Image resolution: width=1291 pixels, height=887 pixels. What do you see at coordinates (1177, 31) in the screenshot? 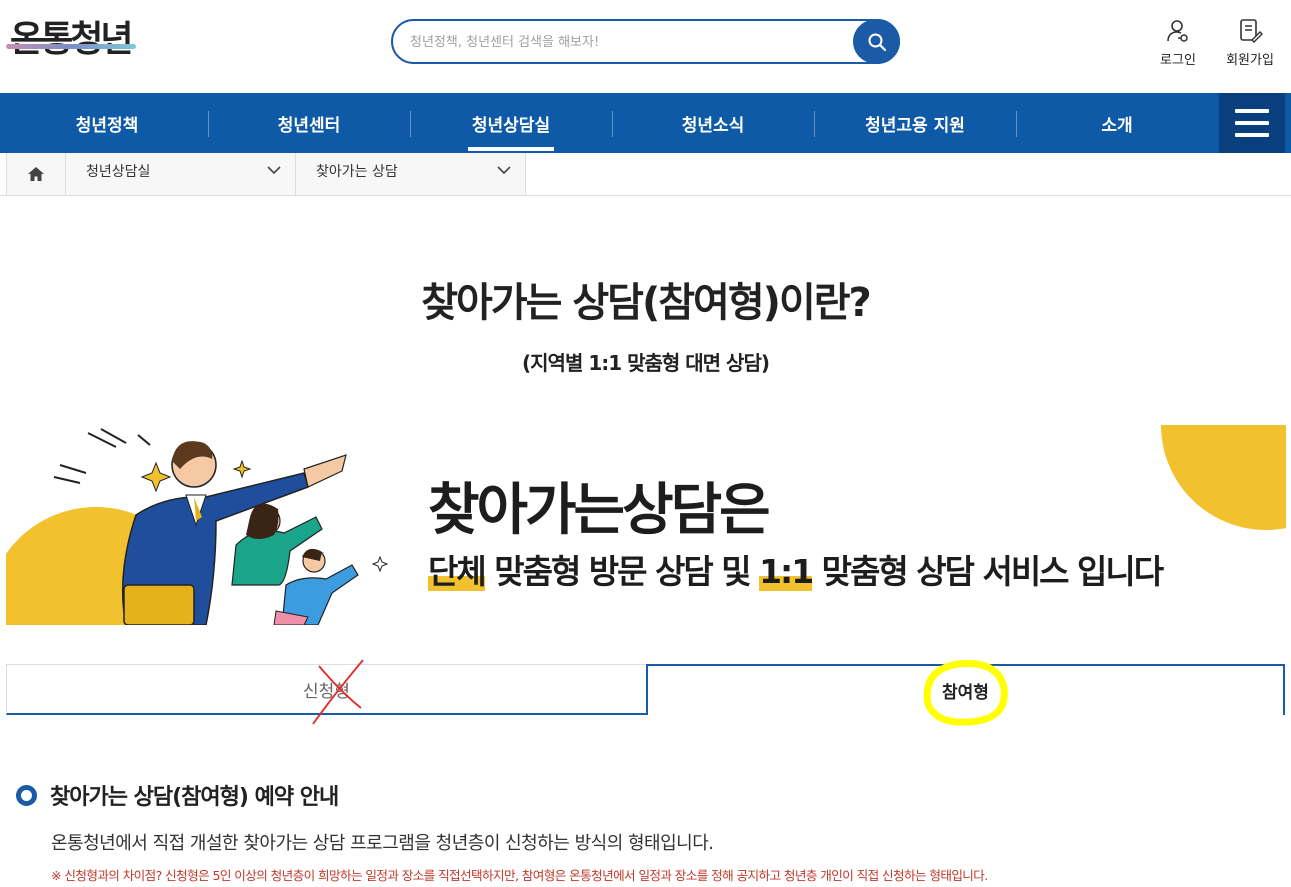
I see `user-login-icon` at bounding box center [1177, 31].